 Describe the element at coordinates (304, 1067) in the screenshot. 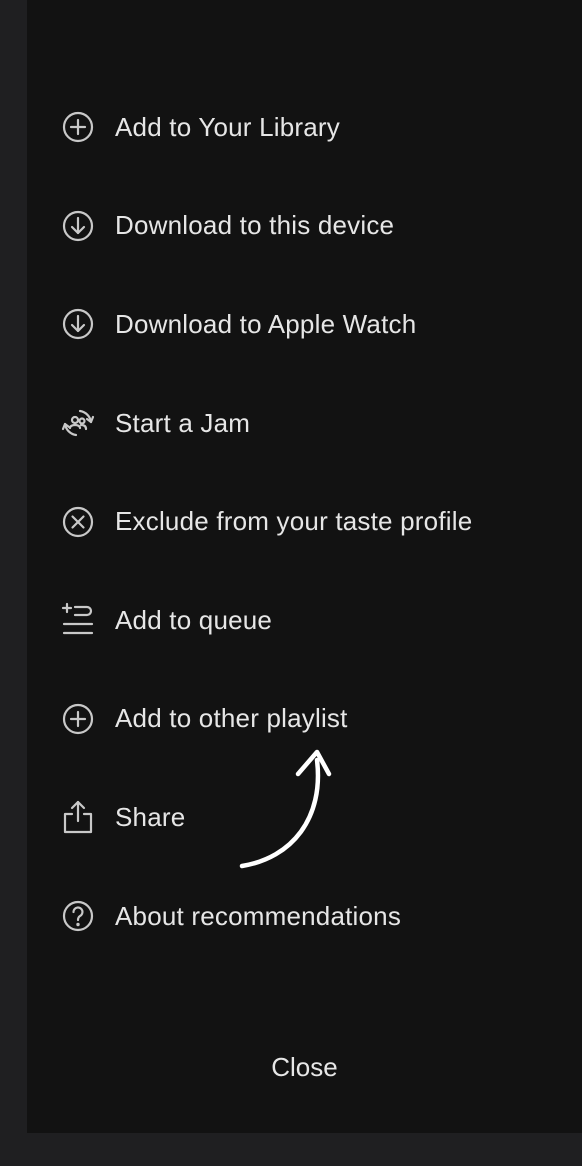

I see `close-button: Close` at that location.